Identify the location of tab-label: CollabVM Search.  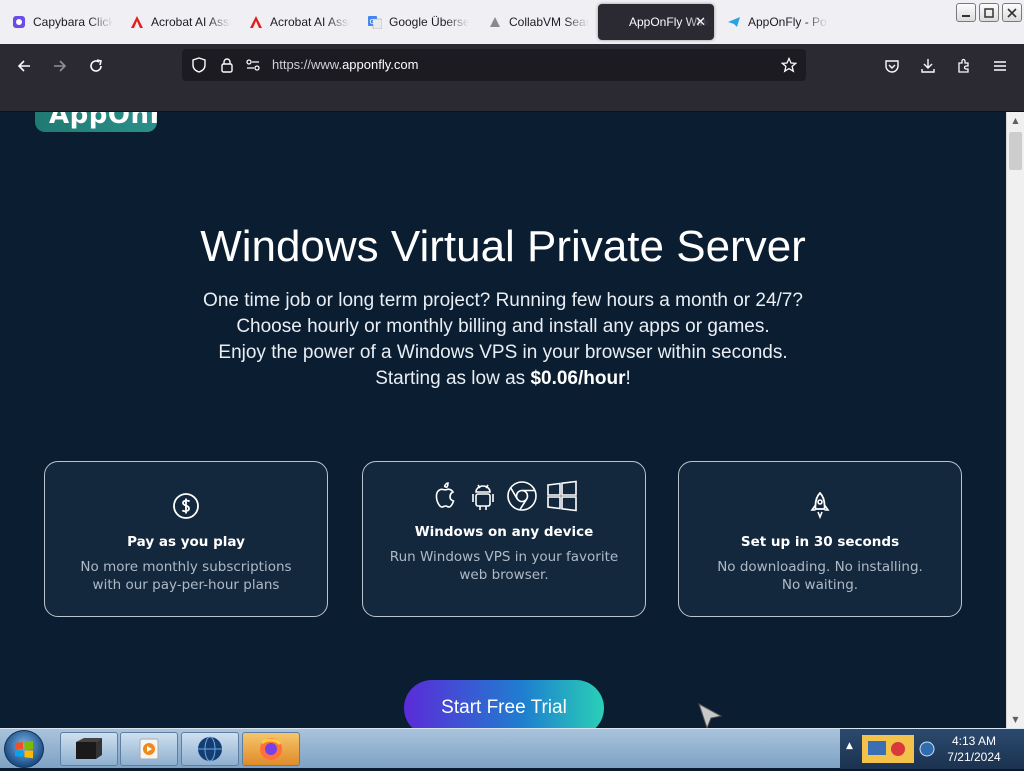
(549, 22).